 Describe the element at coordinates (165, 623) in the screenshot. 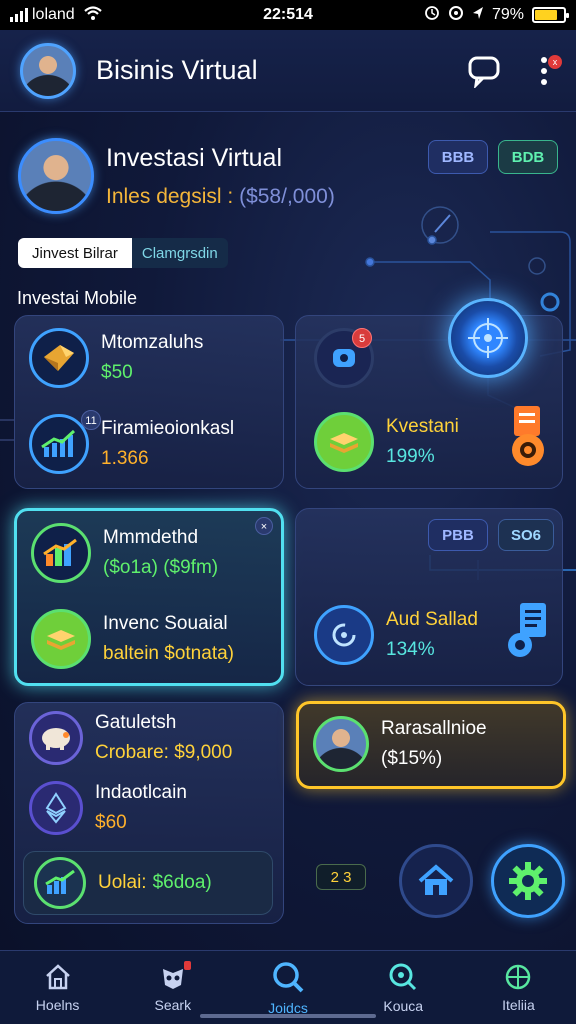

I see `card3-row2-title: Invenc Souaial` at that location.